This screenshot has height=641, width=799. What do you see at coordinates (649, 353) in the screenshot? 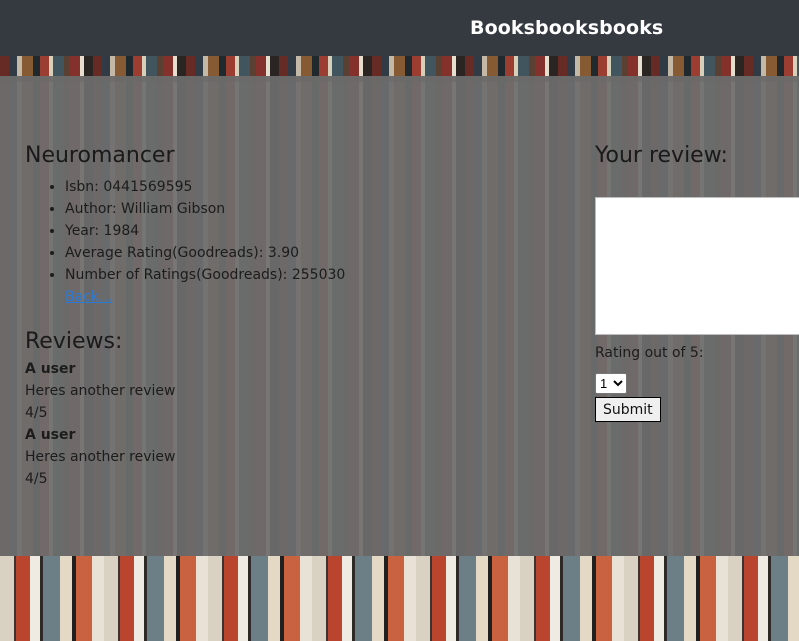
I see `rating-label: Rating out of 5:` at bounding box center [649, 353].